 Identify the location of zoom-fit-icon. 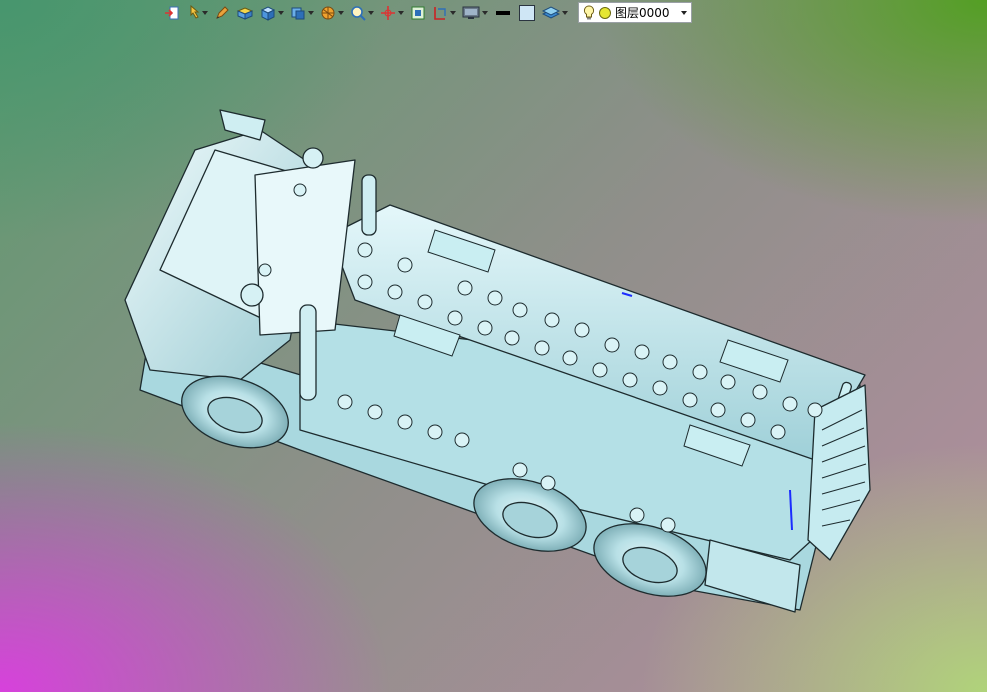
(362, 13).